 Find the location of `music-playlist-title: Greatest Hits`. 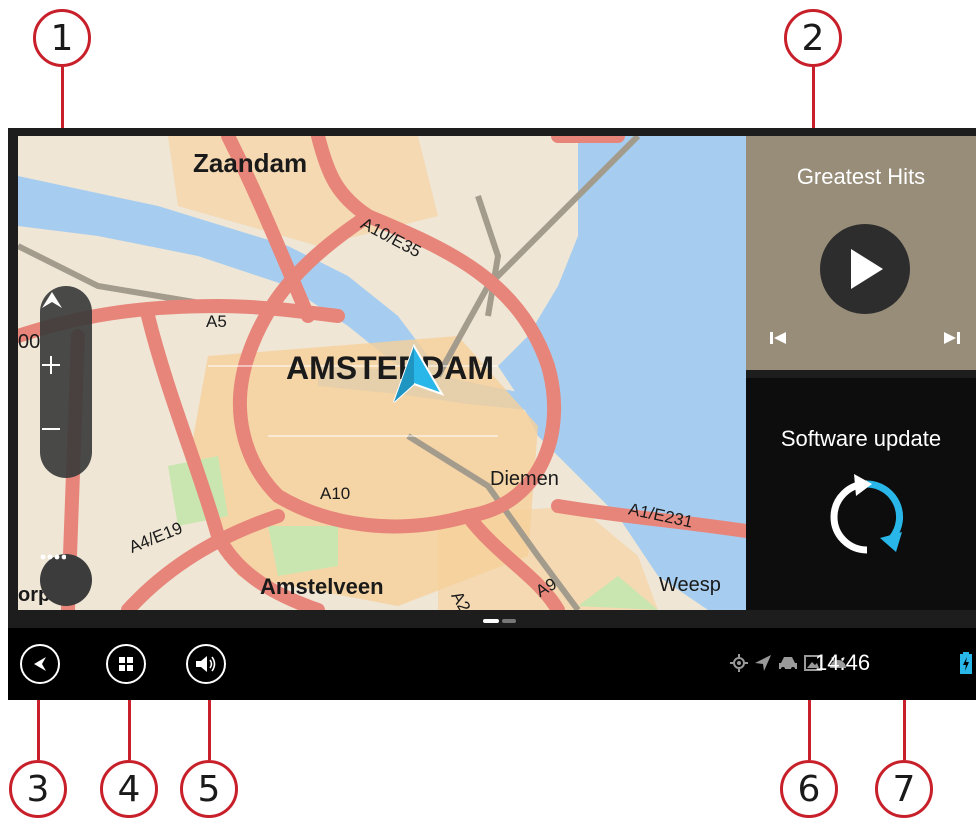

music-playlist-title: Greatest Hits is located at coordinates (861, 176).